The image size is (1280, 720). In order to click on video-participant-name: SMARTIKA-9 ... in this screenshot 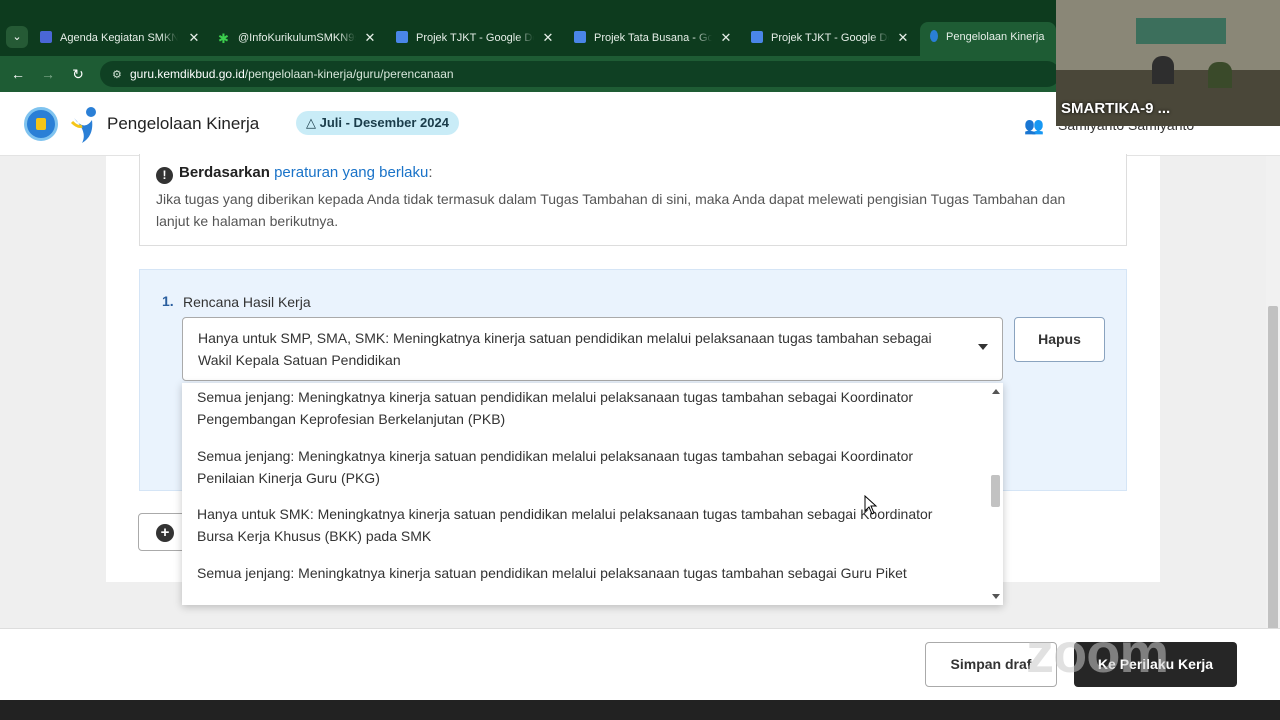, I will do `click(1116, 108)`.